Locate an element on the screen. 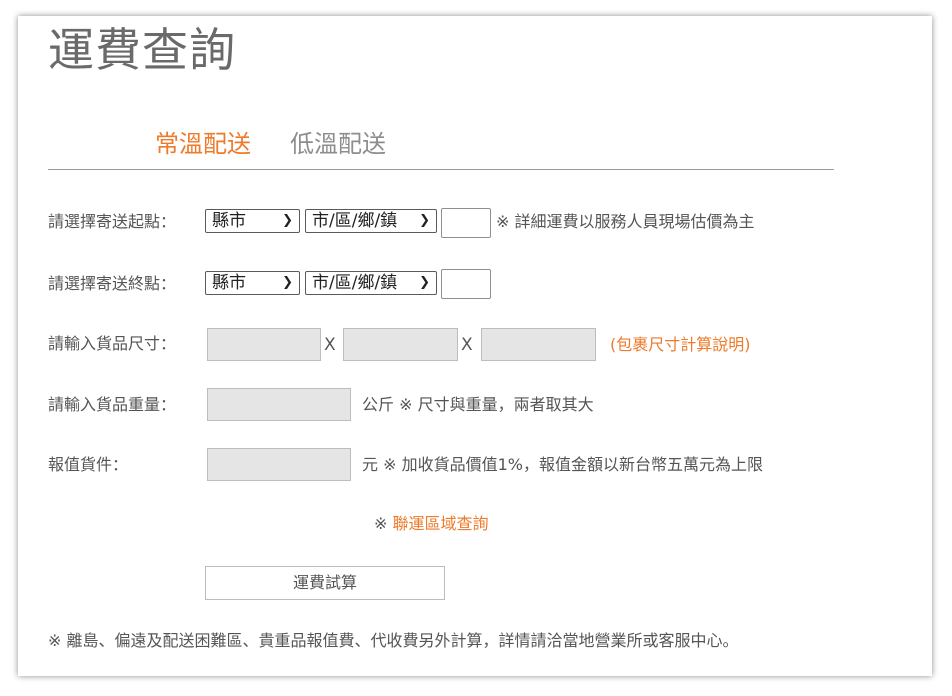  size-help: (包裹尺寸計算說明) is located at coordinates (680, 345).